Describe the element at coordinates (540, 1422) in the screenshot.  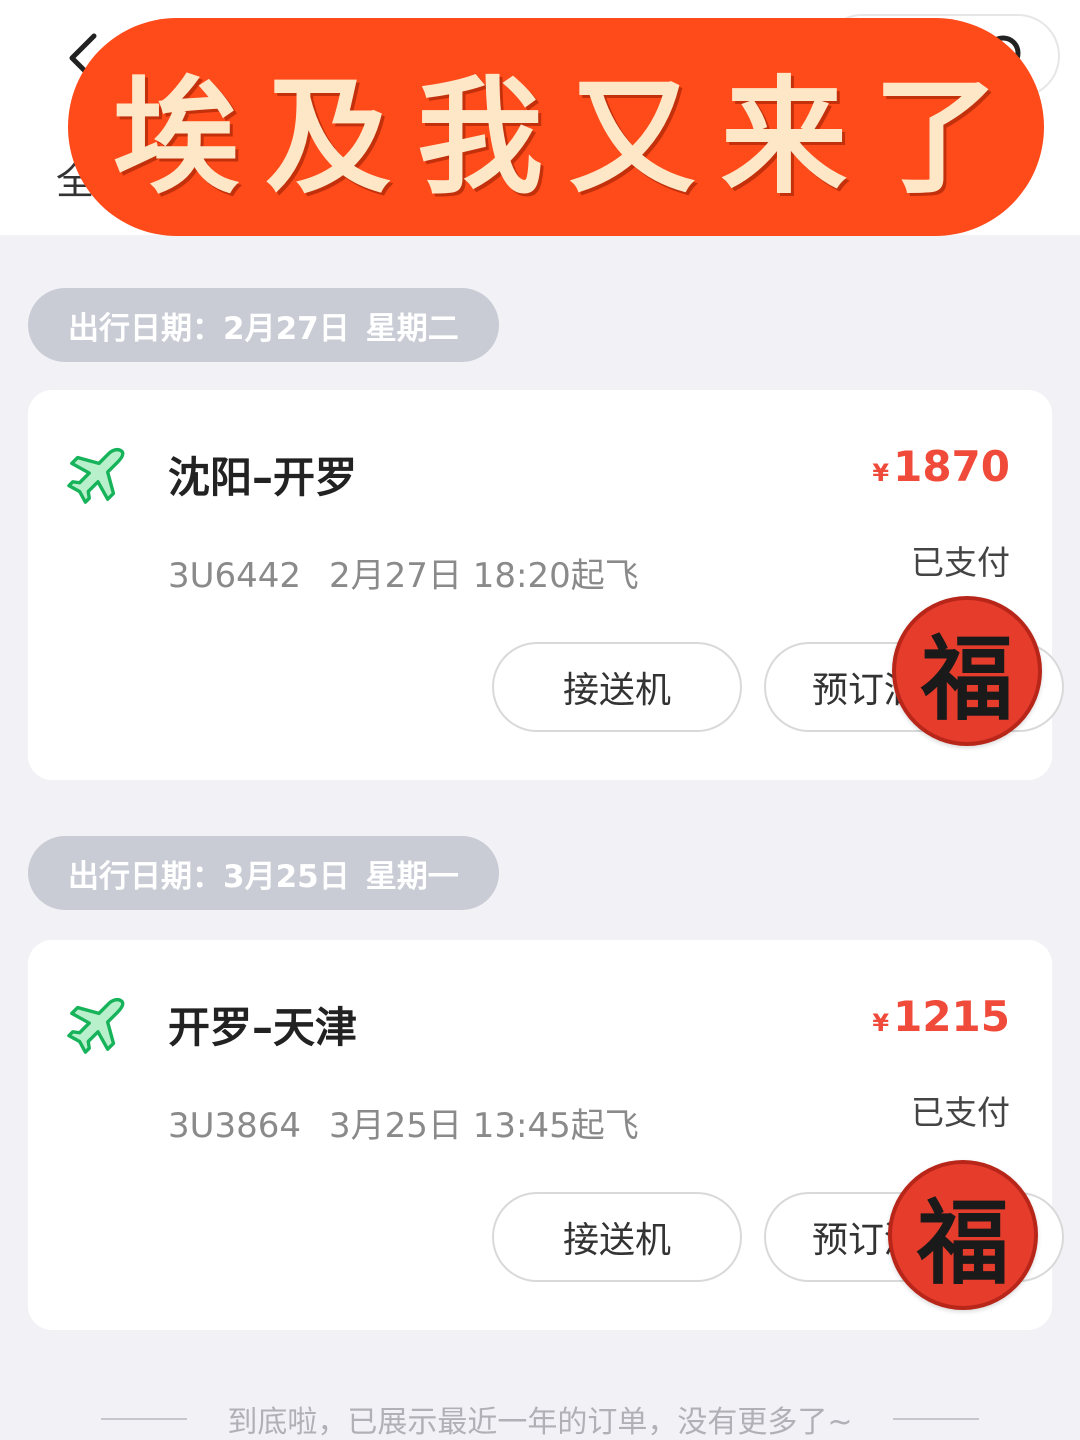
I see `footer-text: 到底啦，已展示最近一年的订单，没有更多了~` at that location.